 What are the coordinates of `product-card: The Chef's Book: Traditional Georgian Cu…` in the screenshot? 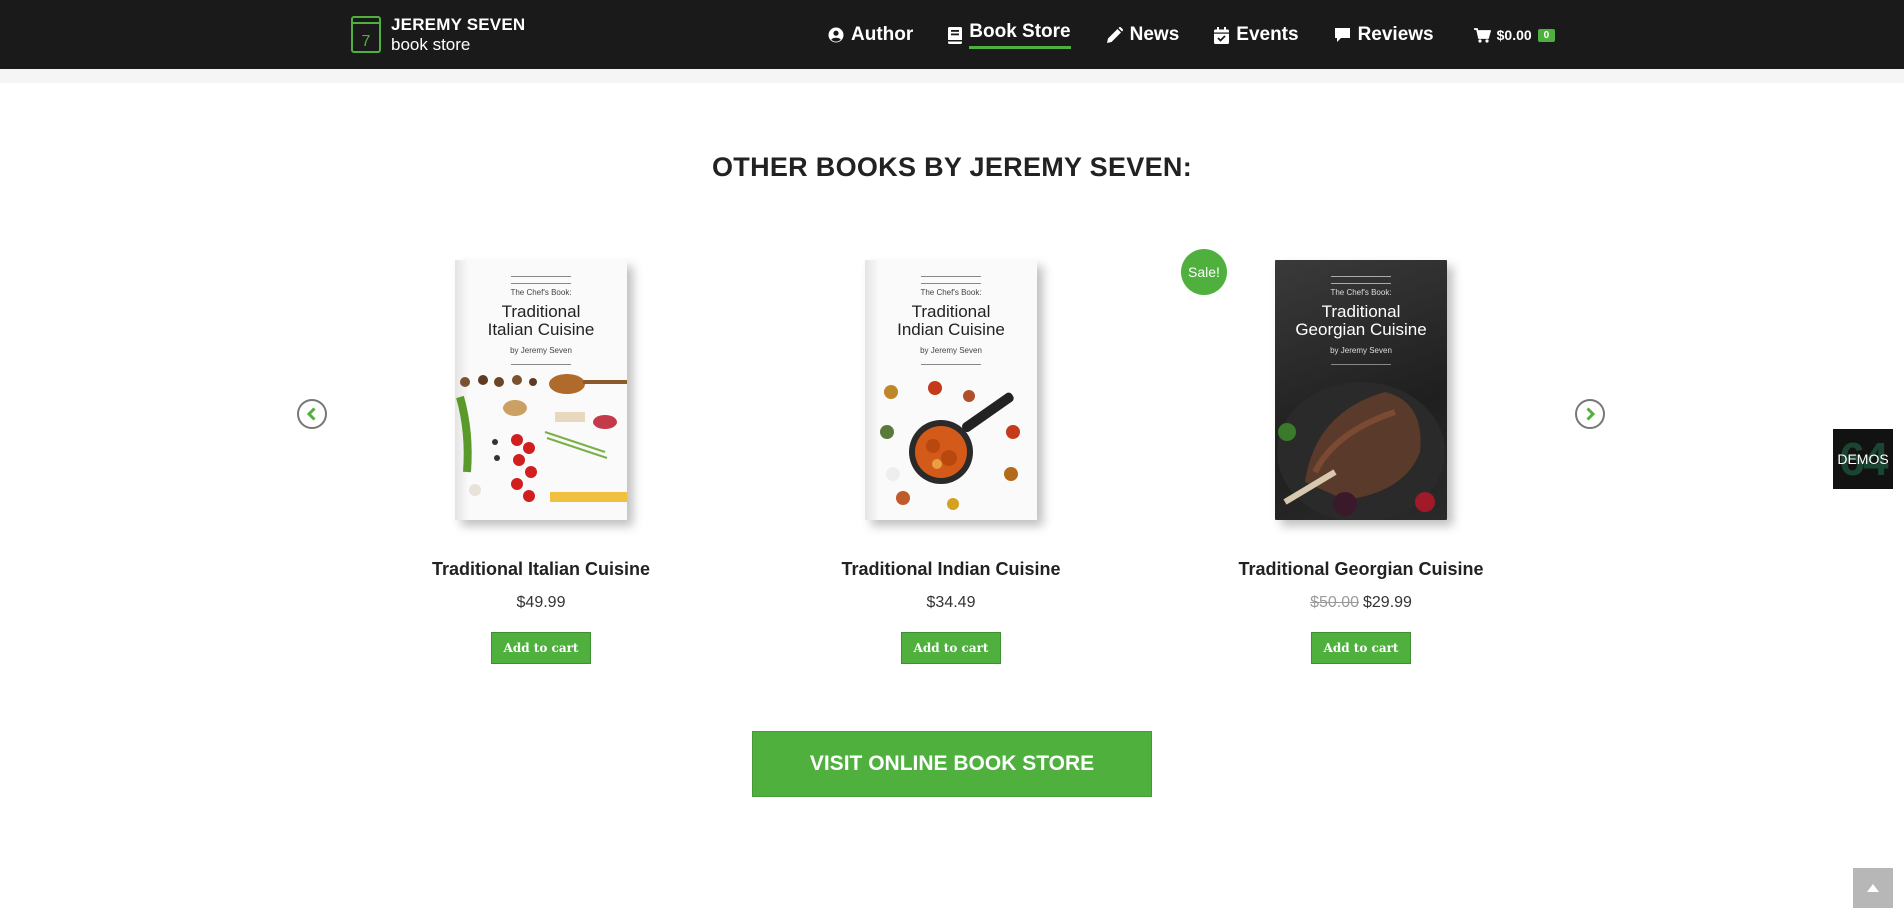 It's located at (1361, 459).